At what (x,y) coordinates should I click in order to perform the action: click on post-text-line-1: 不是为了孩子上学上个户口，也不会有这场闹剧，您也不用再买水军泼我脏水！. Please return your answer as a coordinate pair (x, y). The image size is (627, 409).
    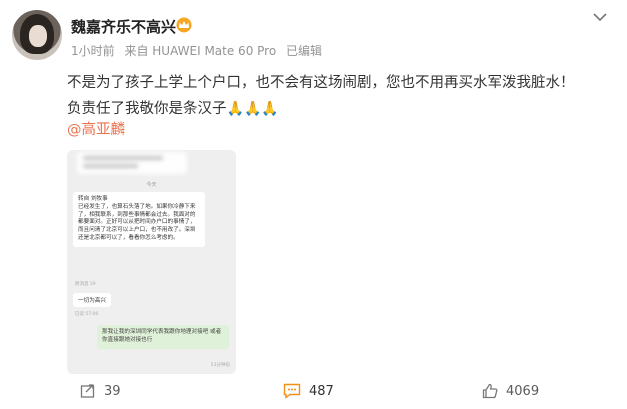
    Looking at the image, I should click on (321, 83).